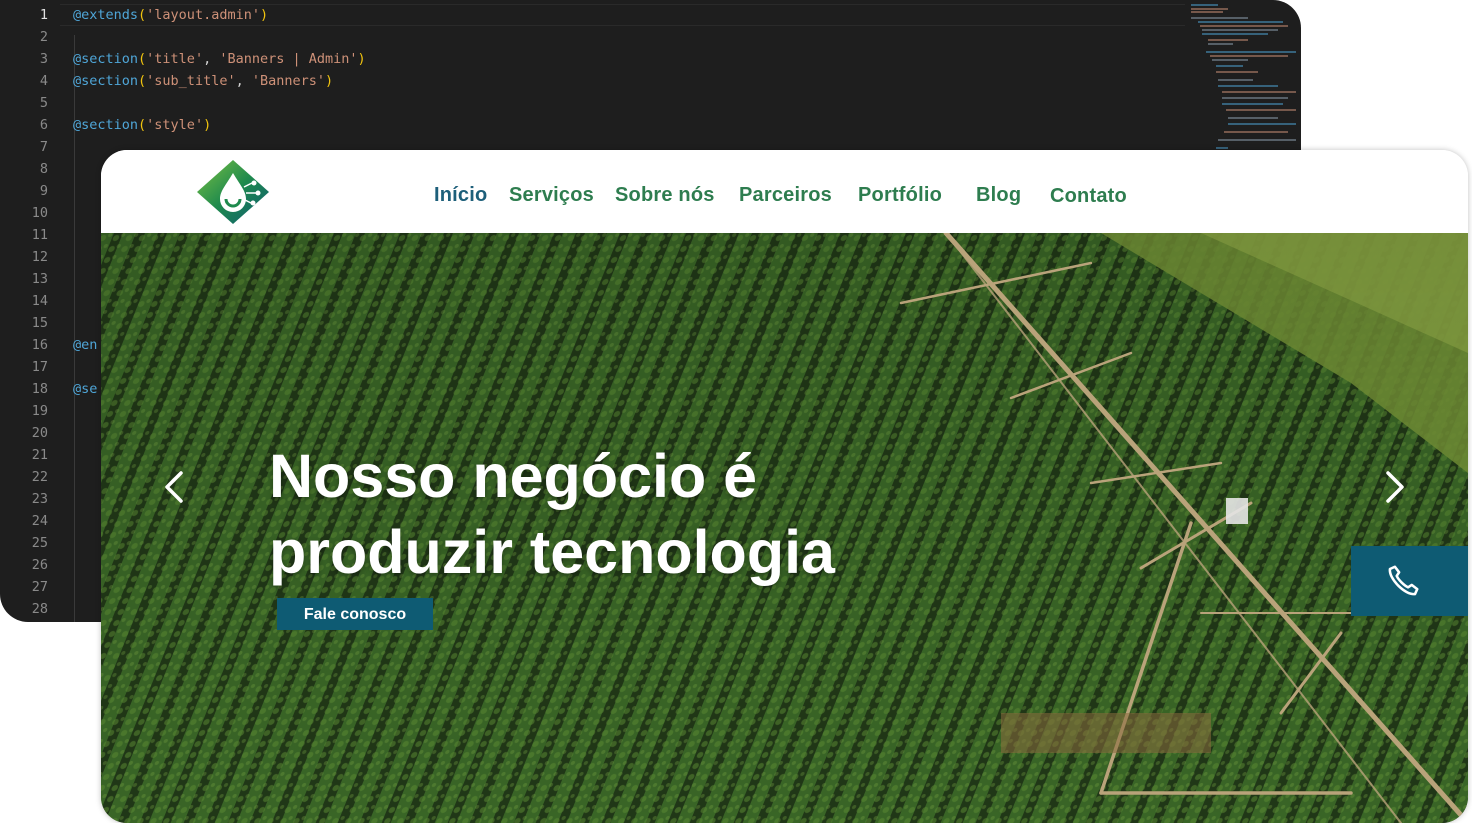 The width and height of the screenshot is (1472, 823). Describe the element at coordinates (513, 476) in the screenshot. I see `hero-title-line-1: Nosso negócio é` at that location.